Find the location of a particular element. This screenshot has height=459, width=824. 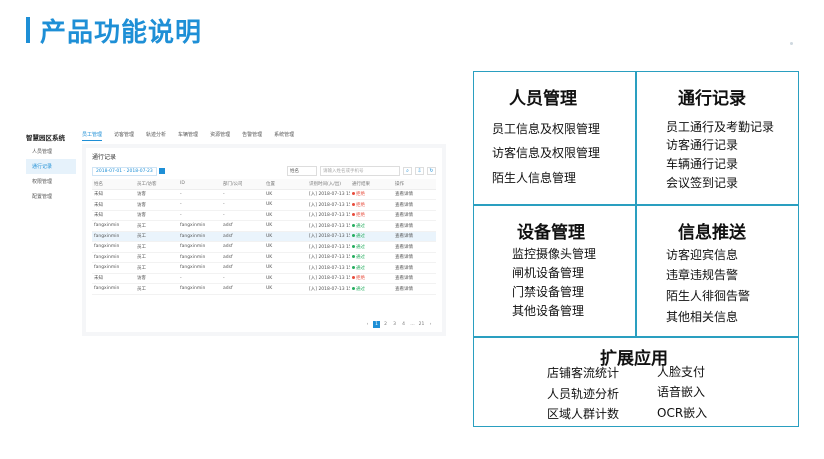

feature-item: 会议签到记录 is located at coordinates (702, 183).